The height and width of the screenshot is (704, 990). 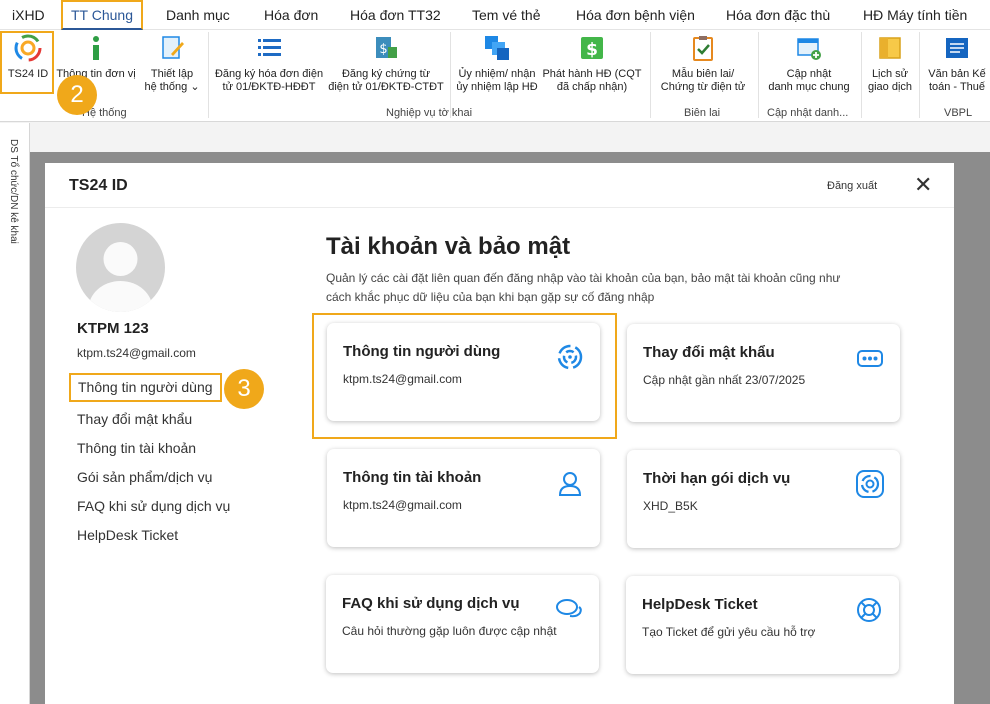 I want to click on dang-ky-chung-tu-label-1: Đăng ký chứng từ, so click(x=386, y=74).